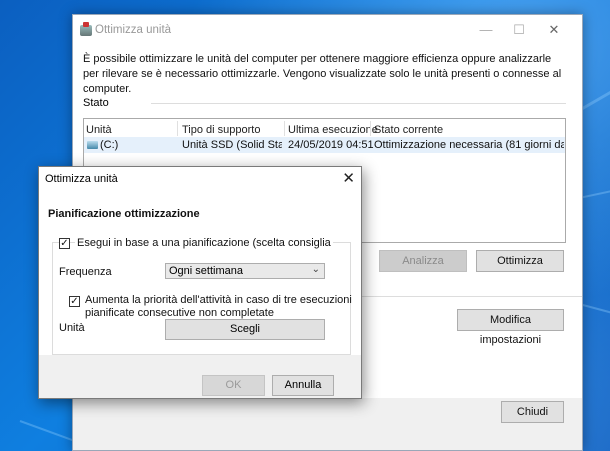 The height and width of the screenshot is (451, 610). What do you see at coordinates (179, 313) in the screenshot?
I see `priority-checkbox-label-line2: pianificate consecutive non completate` at bounding box center [179, 313].